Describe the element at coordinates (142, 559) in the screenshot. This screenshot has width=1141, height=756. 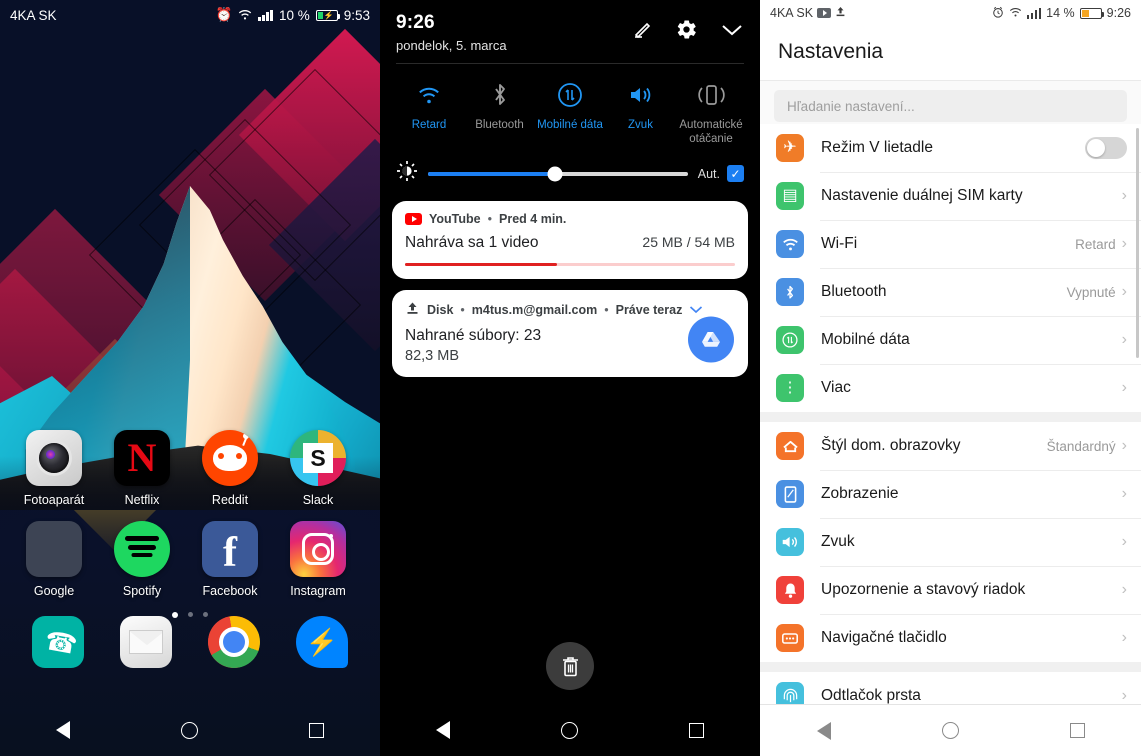
I see `app-spotify: Spotify` at that location.